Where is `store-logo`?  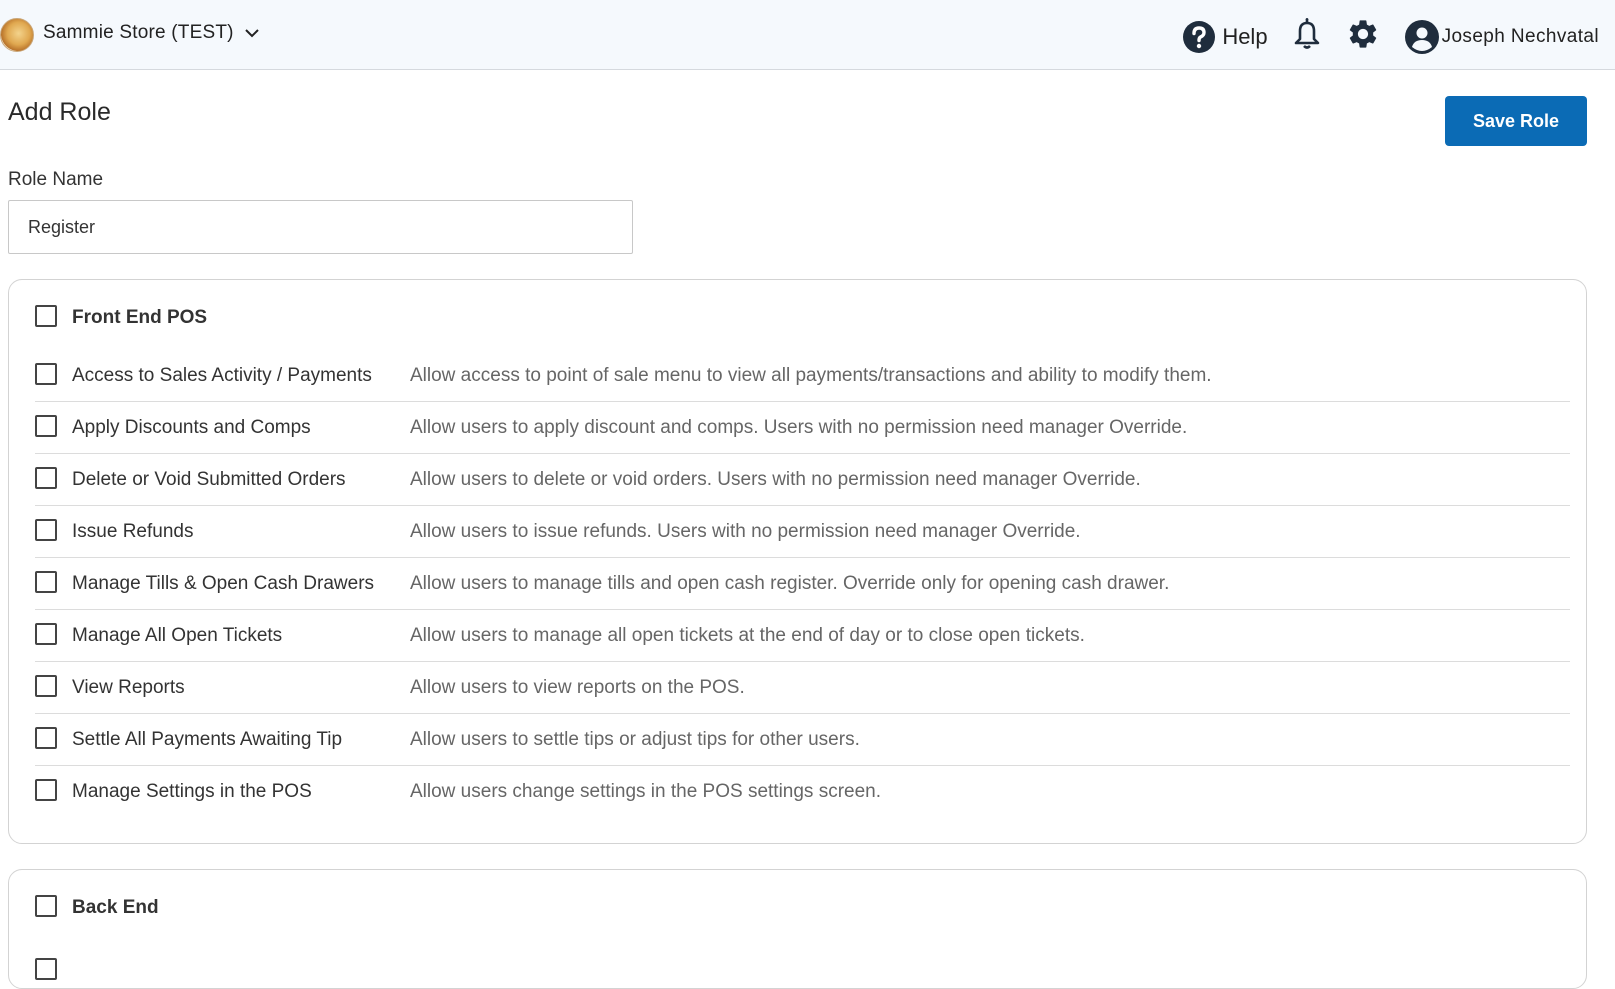
store-logo is located at coordinates (17, 35).